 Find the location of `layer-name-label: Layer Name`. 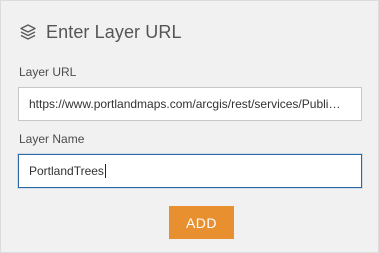

layer-name-label: Layer Name is located at coordinates (52, 139).